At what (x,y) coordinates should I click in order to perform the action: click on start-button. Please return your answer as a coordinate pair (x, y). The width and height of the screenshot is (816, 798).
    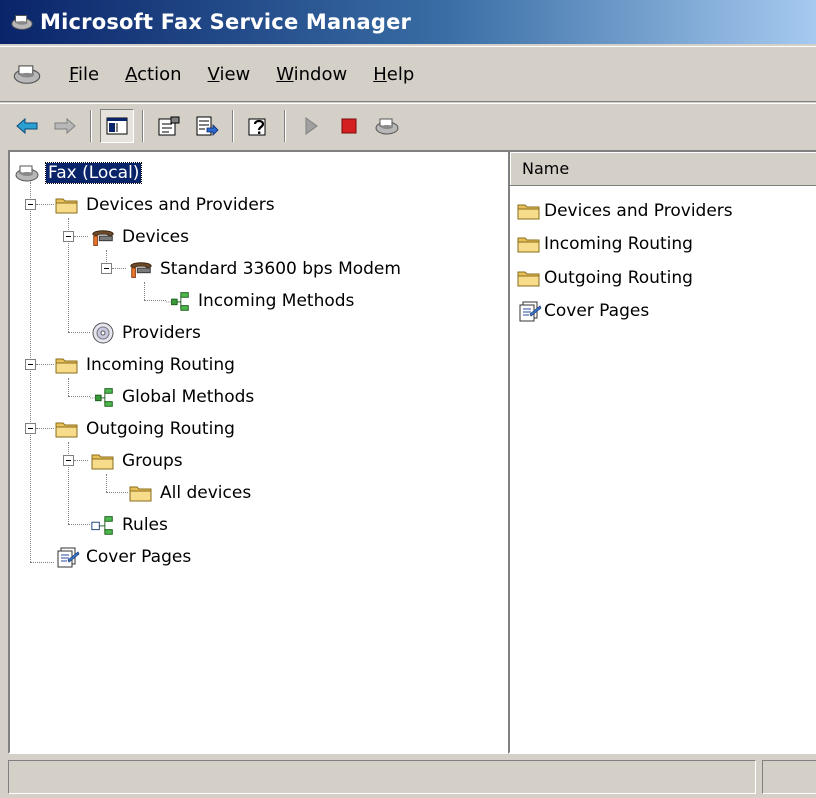
    Looking at the image, I should click on (311, 126).